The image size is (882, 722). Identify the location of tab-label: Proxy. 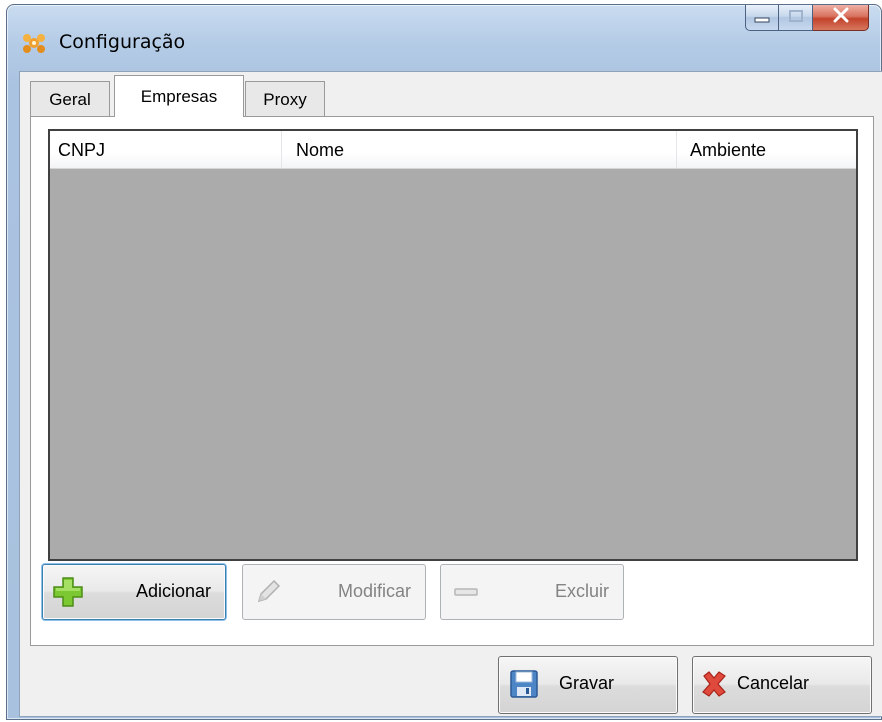
(285, 99).